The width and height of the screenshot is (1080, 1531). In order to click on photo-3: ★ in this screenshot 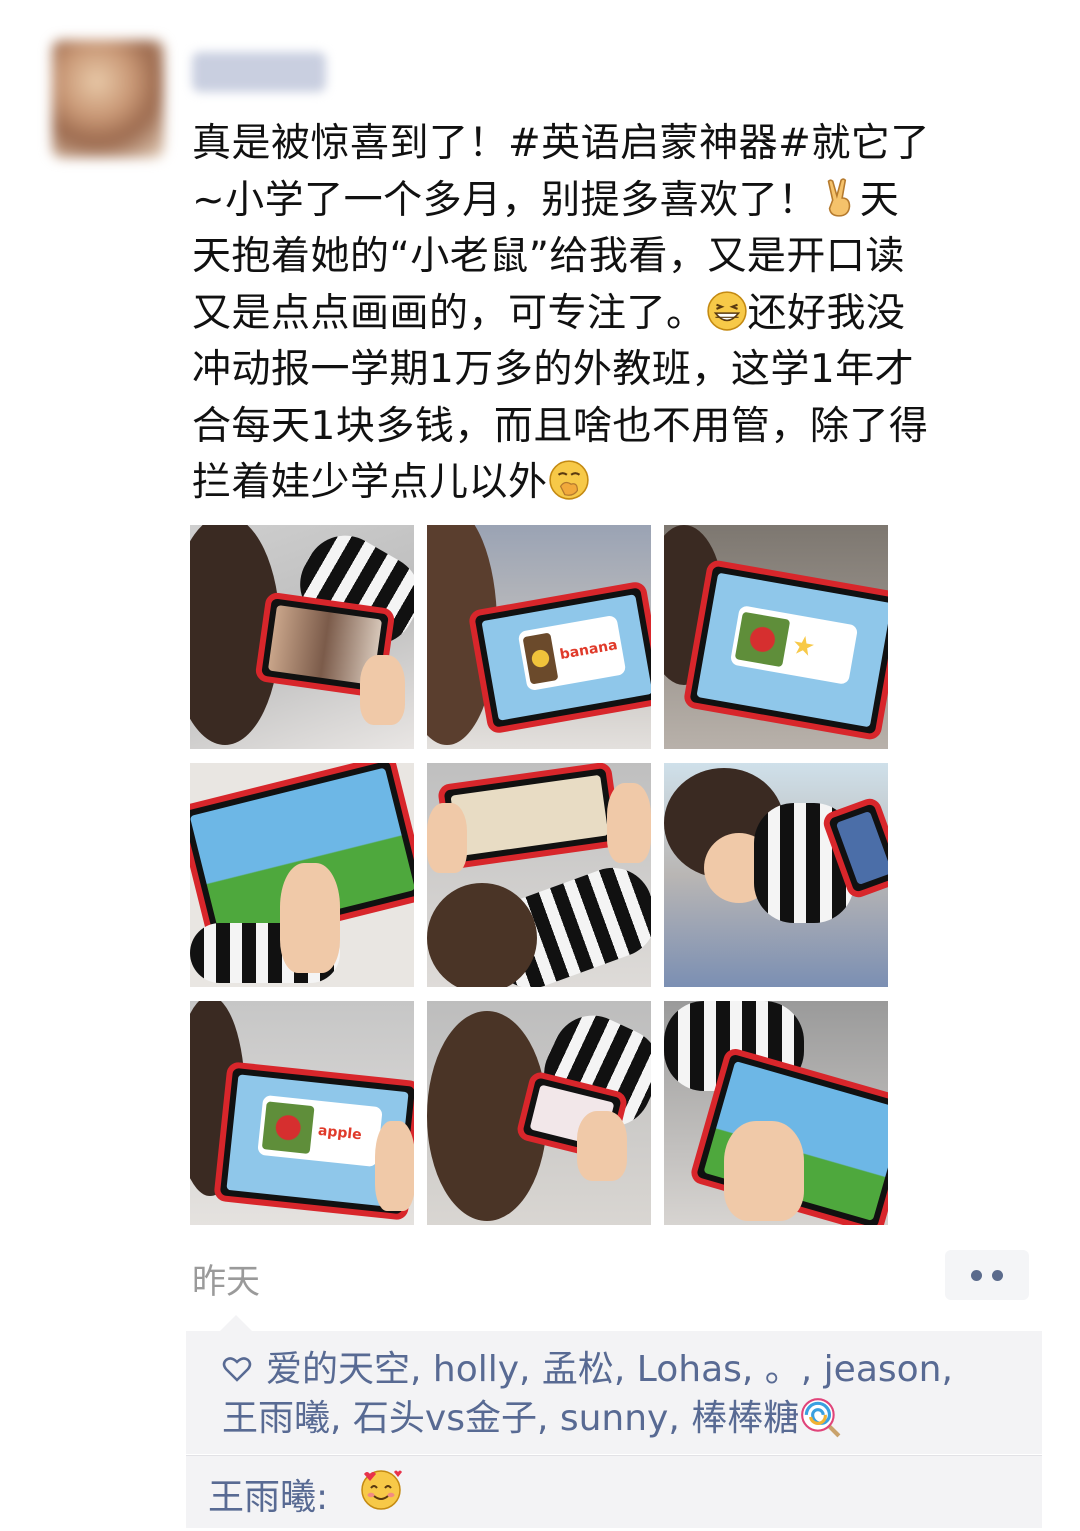, I will do `click(776, 637)`.